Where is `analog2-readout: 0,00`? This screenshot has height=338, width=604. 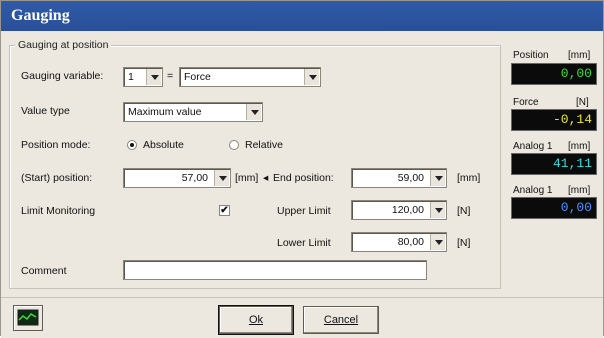
analog2-readout: 0,00 is located at coordinates (554, 208).